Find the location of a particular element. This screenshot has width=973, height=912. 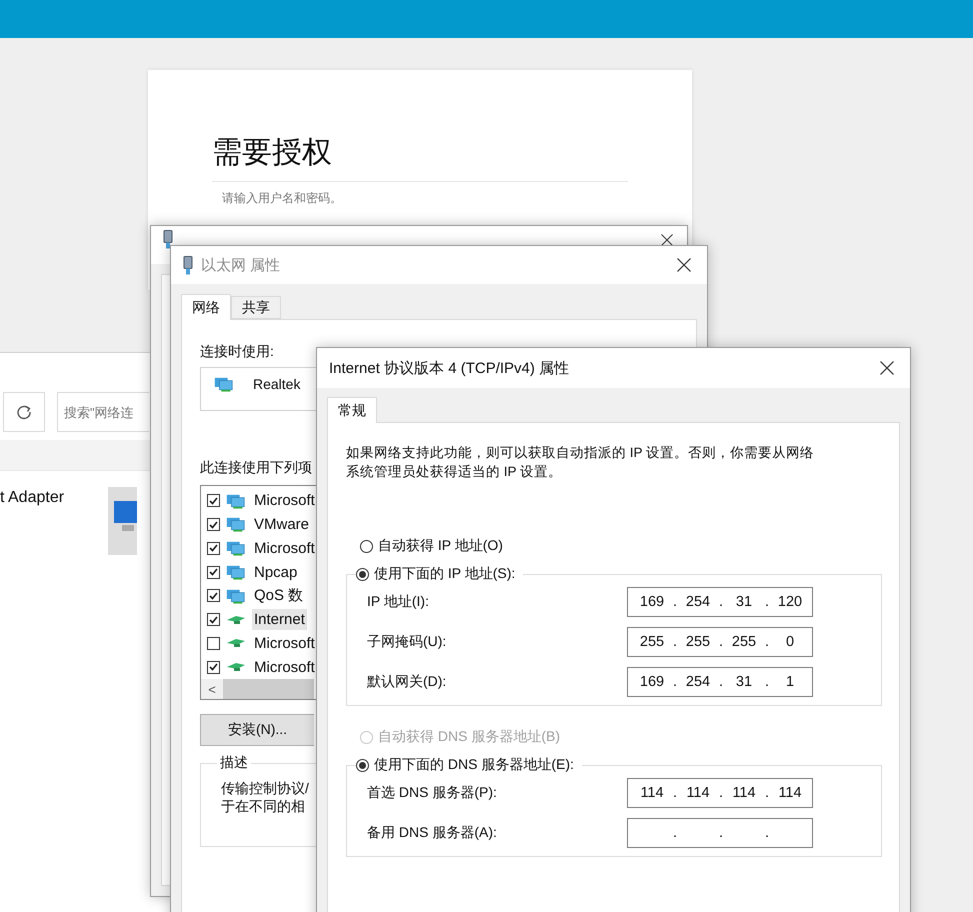

refresh-icon is located at coordinates (24, 412).